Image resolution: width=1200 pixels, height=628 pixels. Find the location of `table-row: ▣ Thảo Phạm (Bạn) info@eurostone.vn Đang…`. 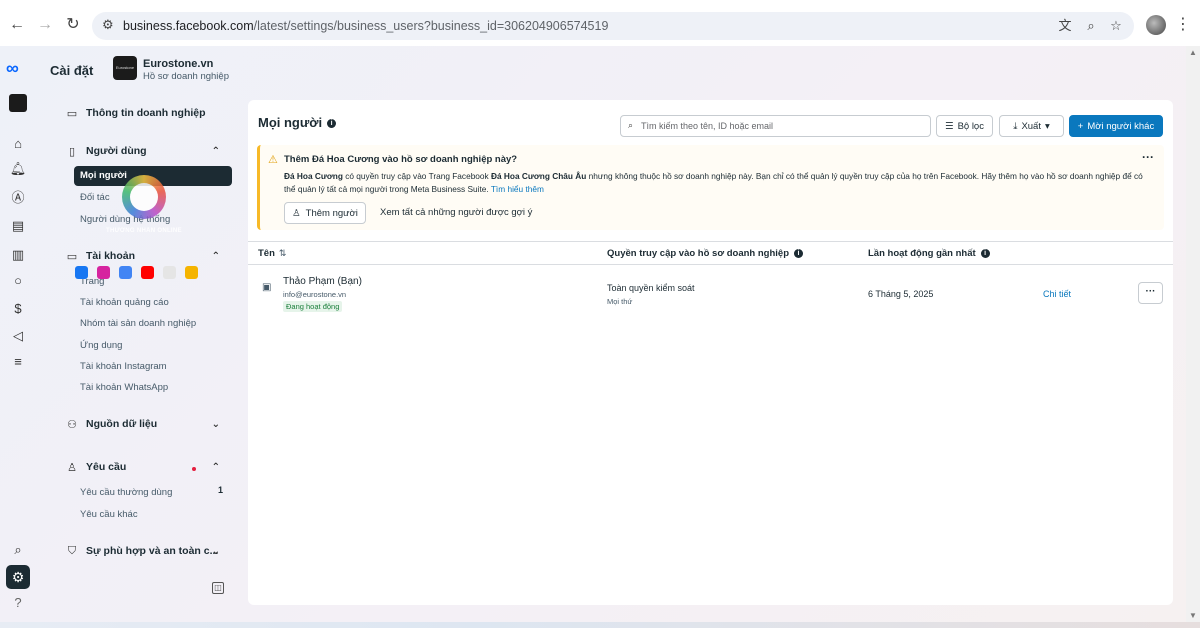

table-row: ▣ Thảo Phạm (Bạn) info@eurostone.vn Đang… is located at coordinates (710, 294).